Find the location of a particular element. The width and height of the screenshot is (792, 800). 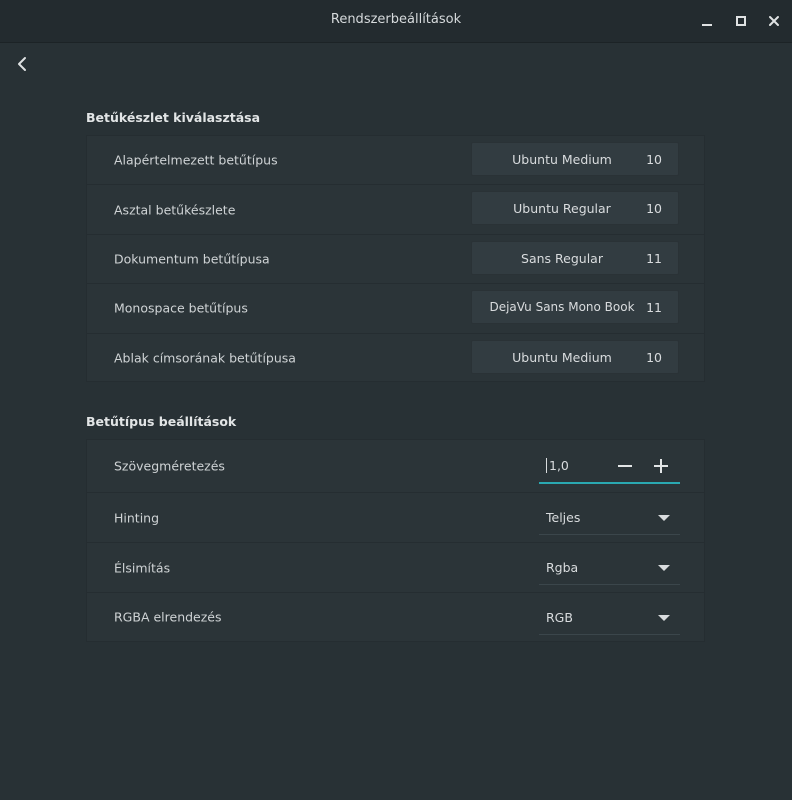

setting-row-hinting: Hinting Teljes is located at coordinates (395, 518).